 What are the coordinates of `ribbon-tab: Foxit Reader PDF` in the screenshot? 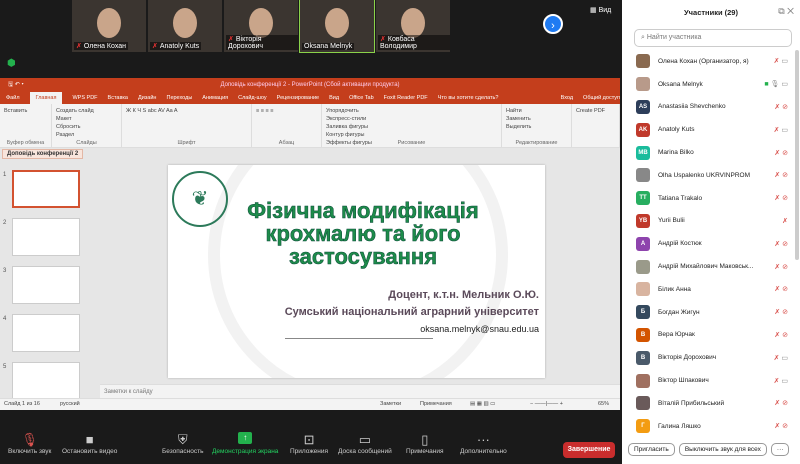 It's located at (406, 98).